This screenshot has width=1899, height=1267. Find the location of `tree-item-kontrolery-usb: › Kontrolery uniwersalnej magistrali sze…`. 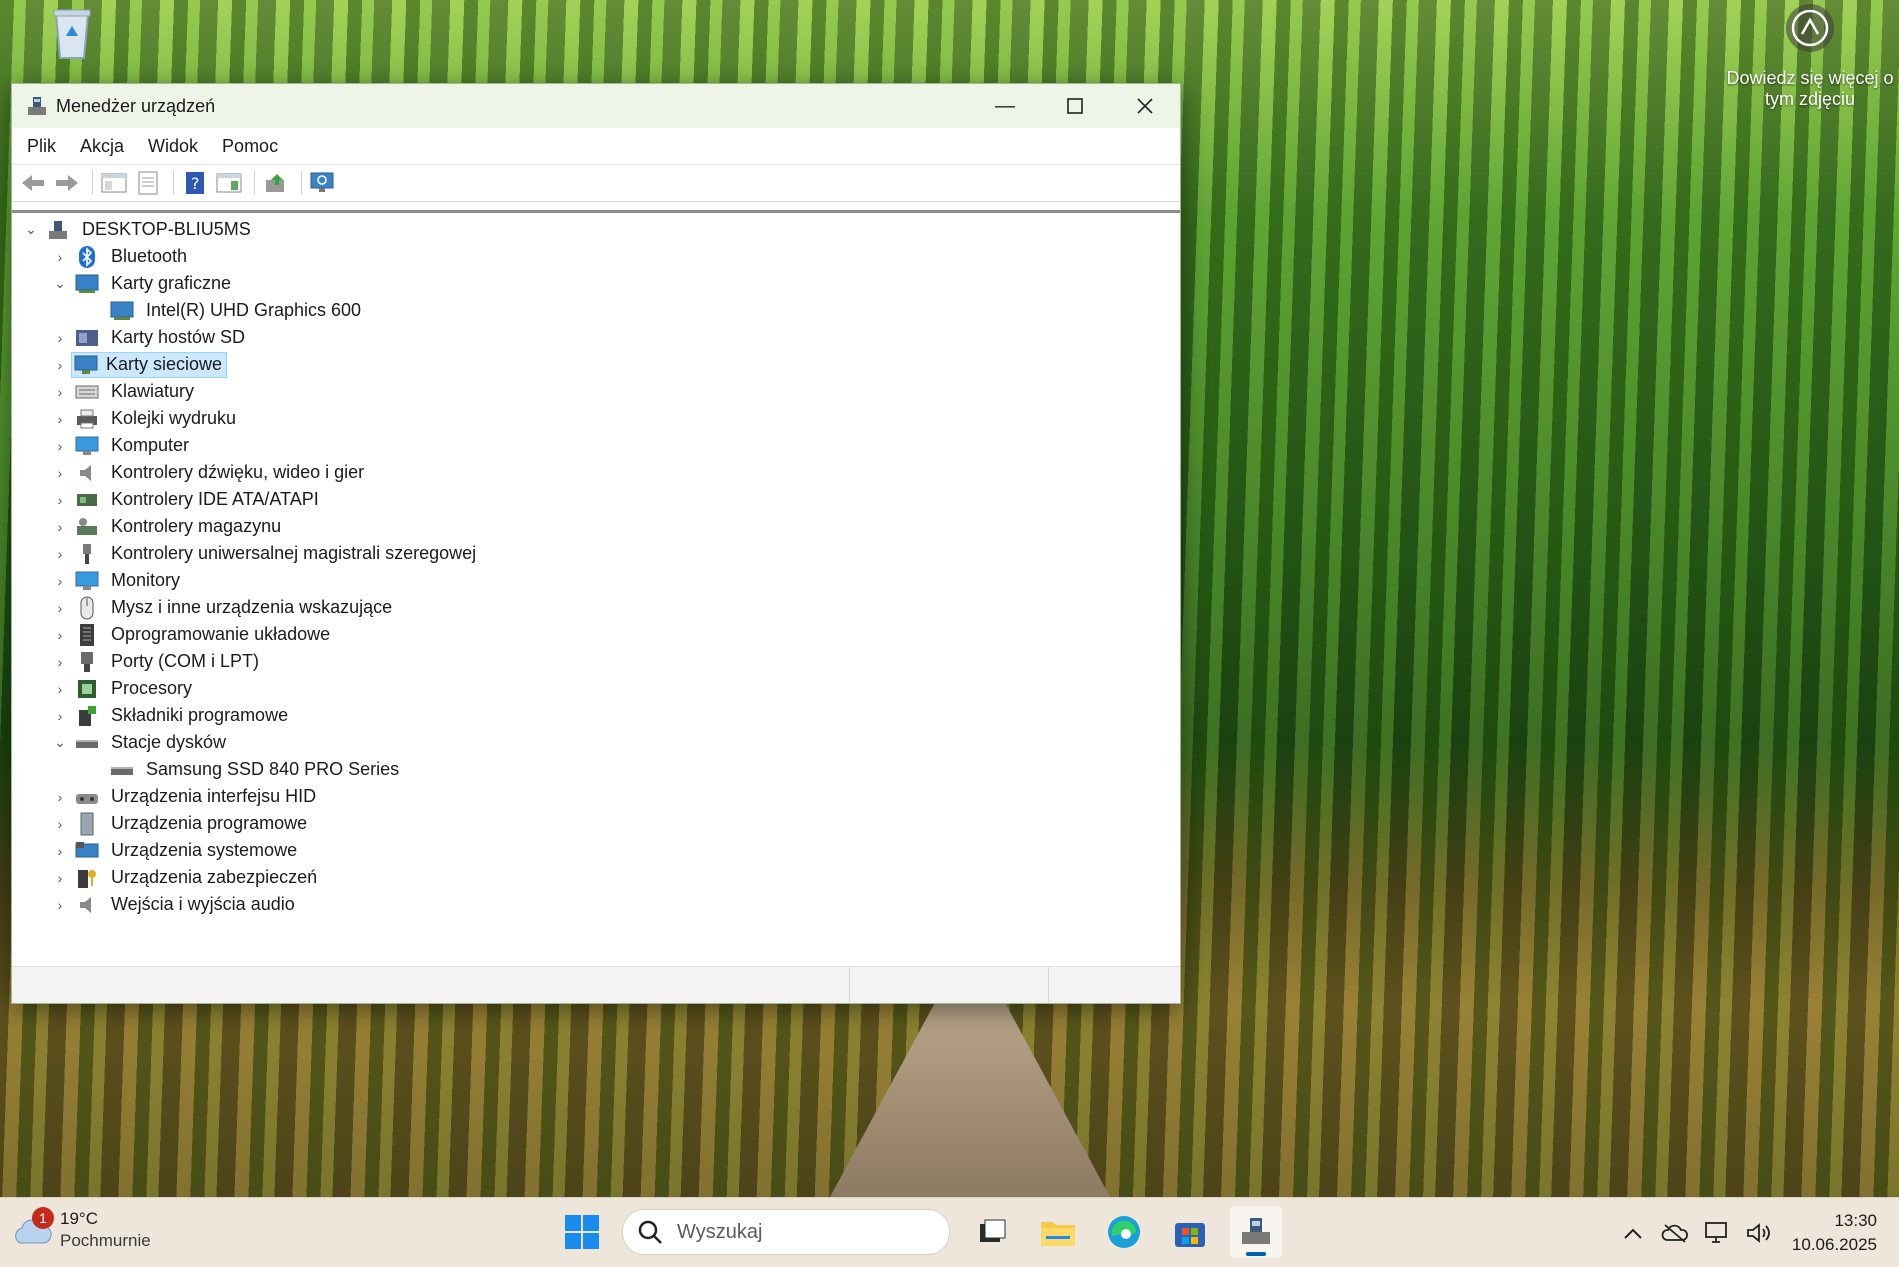

tree-item-kontrolery-usb: › Kontrolery uniwersalnej magistrali sze… is located at coordinates (266, 553).